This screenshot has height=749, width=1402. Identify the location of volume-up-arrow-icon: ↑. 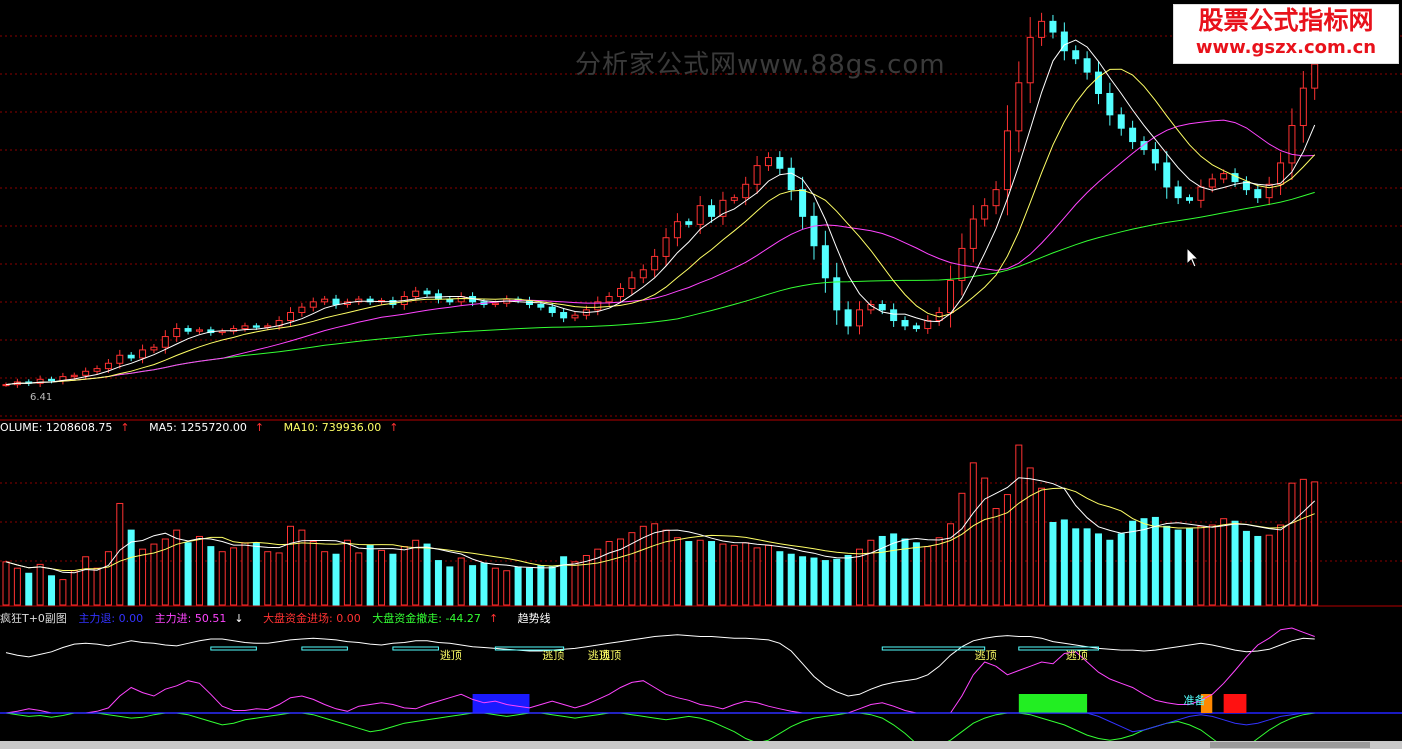
(125, 427).